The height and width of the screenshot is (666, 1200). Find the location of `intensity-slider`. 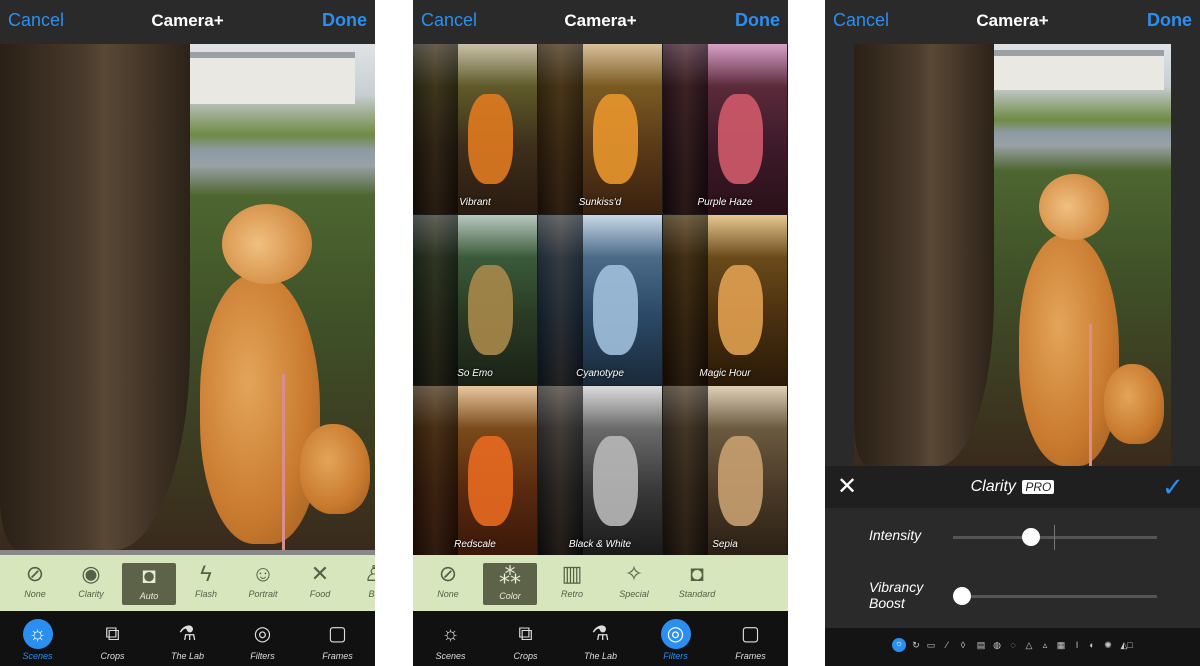

intensity-slider is located at coordinates (1055, 537).